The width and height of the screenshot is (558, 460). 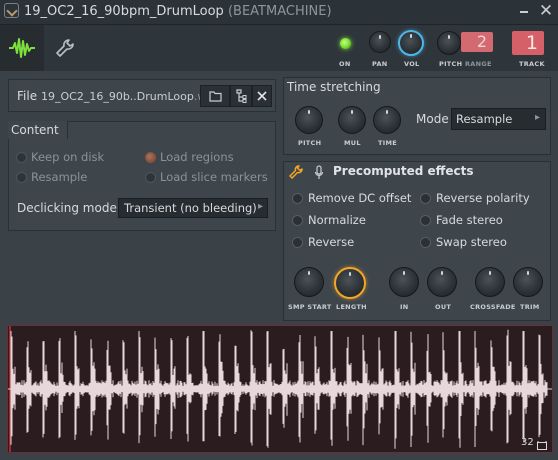 I want to click on browser-icon, so click(x=241, y=96).